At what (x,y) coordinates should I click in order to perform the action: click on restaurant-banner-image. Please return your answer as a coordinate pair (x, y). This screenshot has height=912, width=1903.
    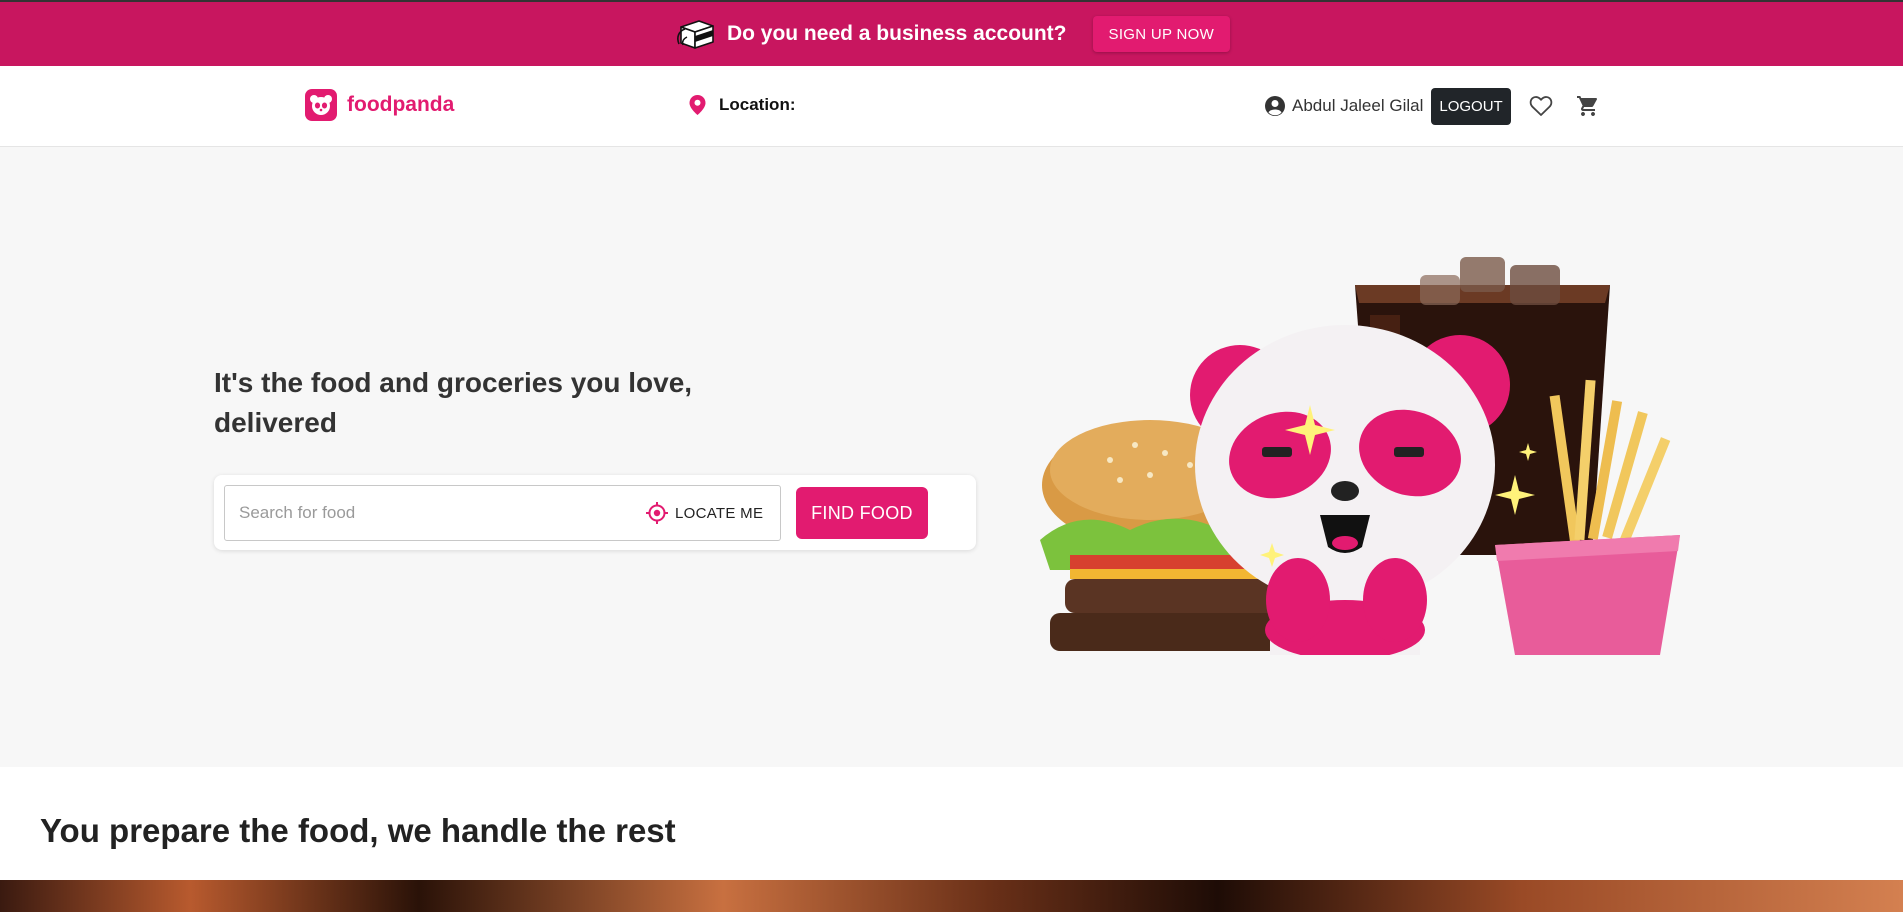
    Looking at the image, I should click on (951, 896).